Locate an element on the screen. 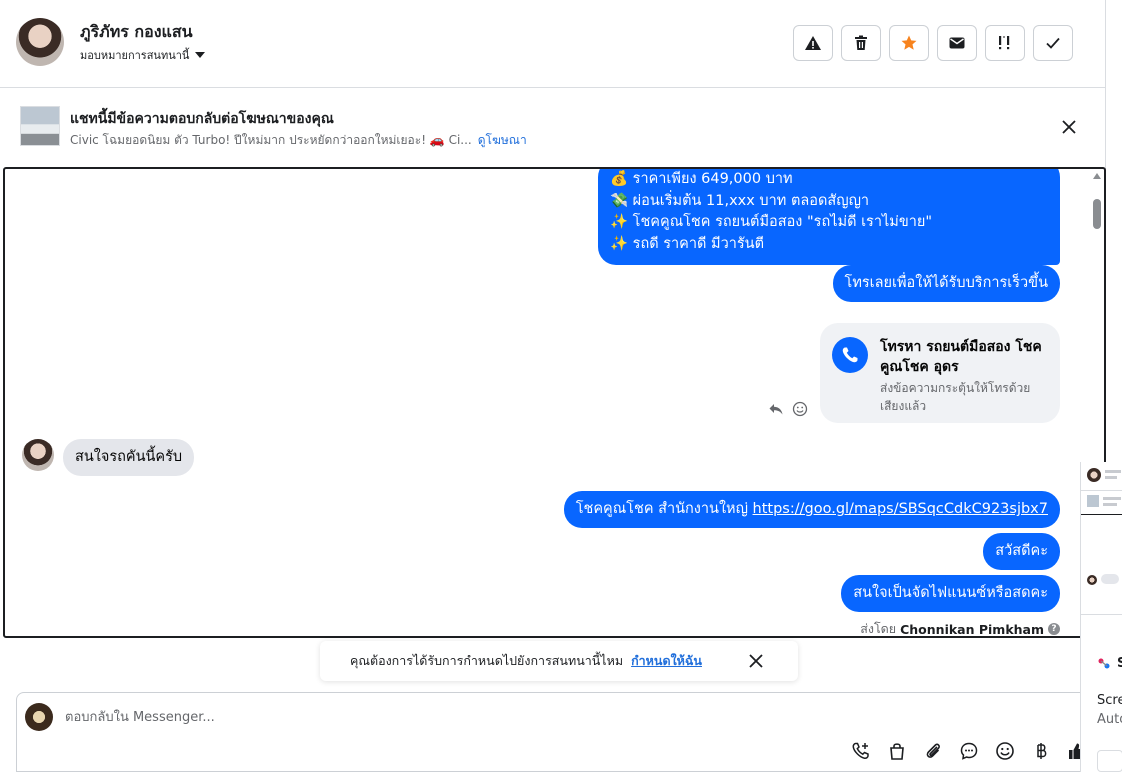 This screenshot has height=772, width=1122. delete-button is located at coordinates (861, 43).